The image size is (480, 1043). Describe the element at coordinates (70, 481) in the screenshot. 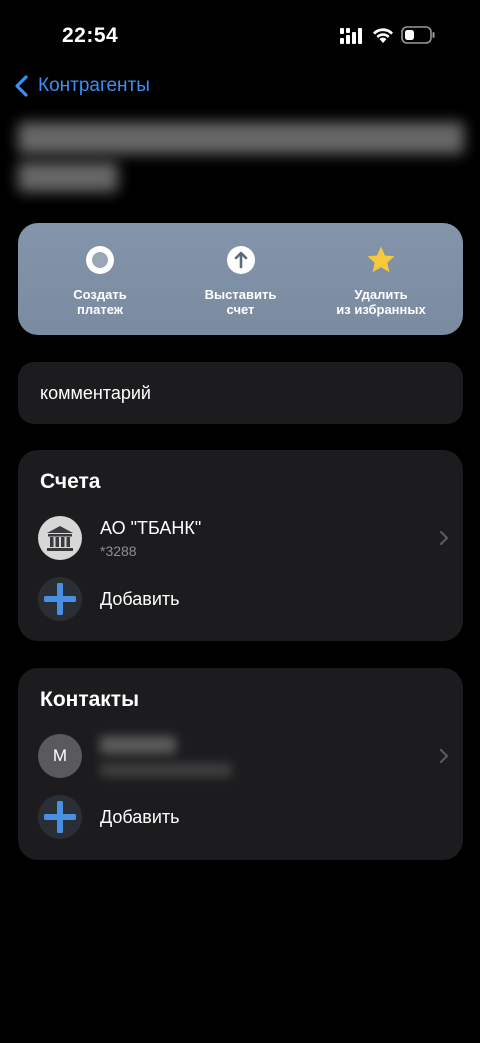

I see `accounts-title: Счета` at that location.